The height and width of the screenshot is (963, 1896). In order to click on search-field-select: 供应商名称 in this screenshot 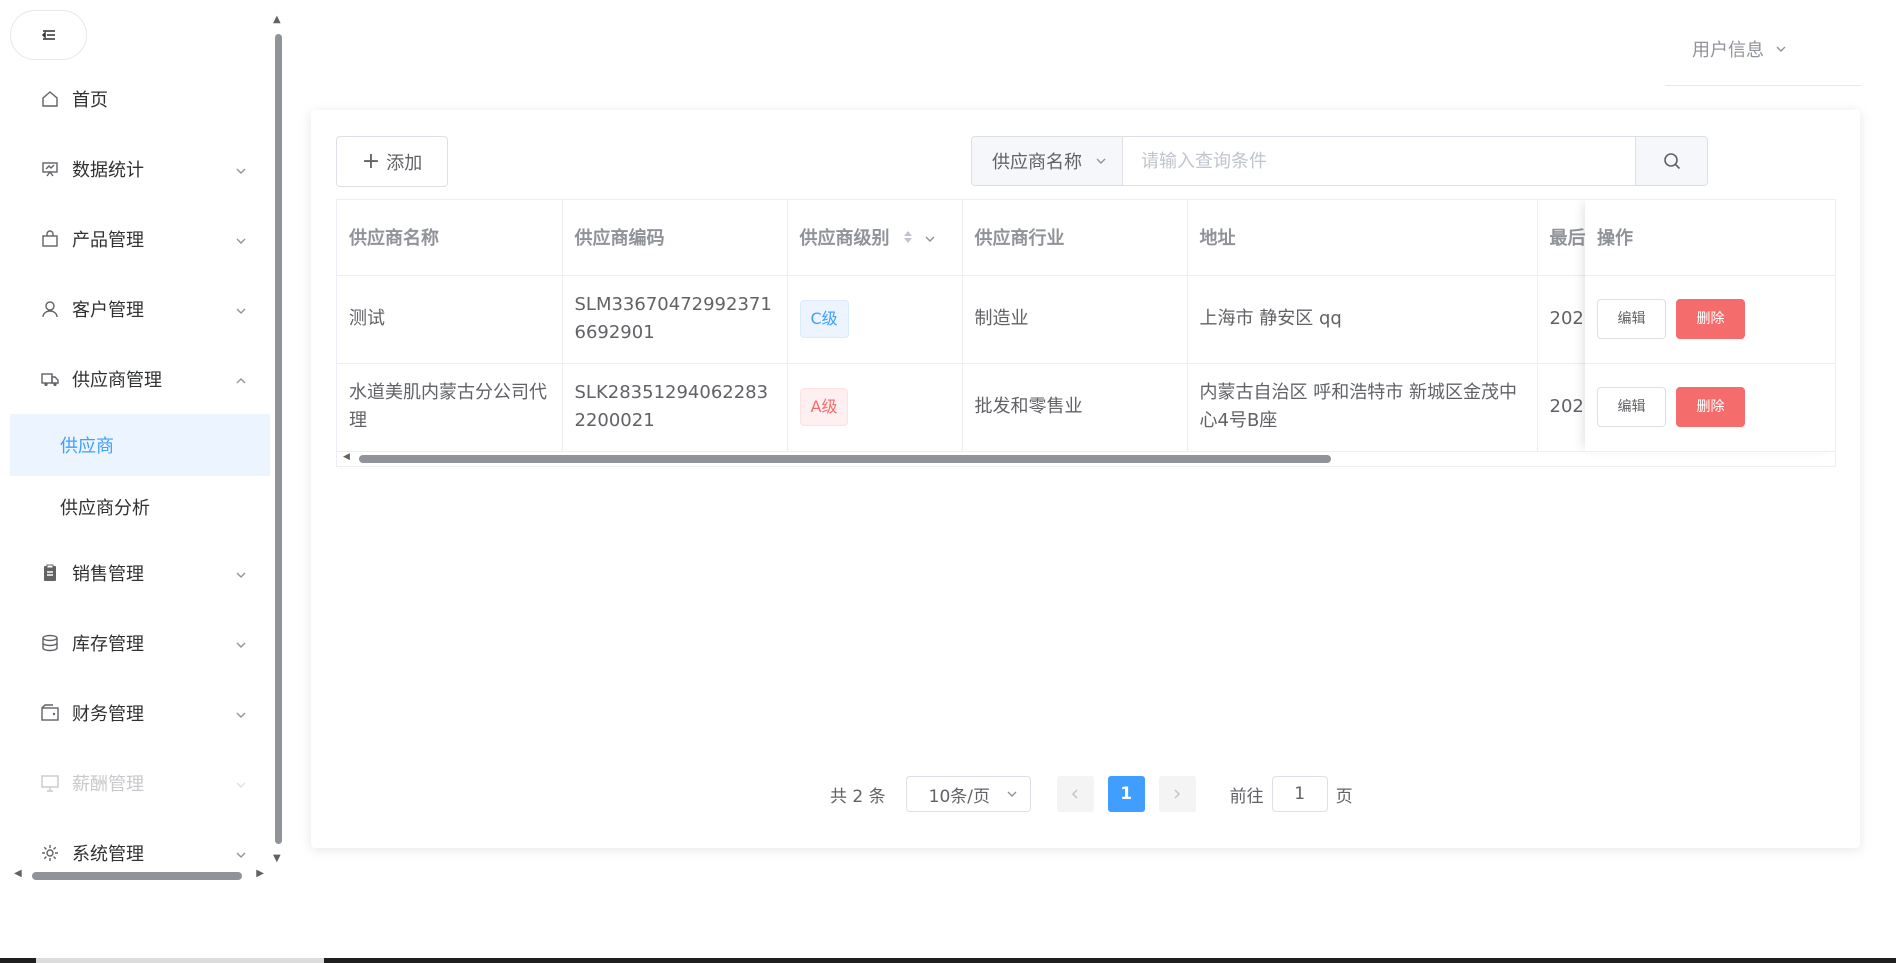, I will do `click(1047, 161)`.